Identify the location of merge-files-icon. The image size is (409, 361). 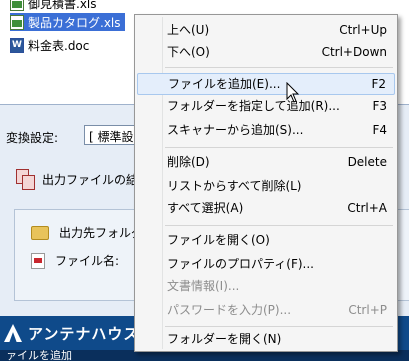
(26, 179).